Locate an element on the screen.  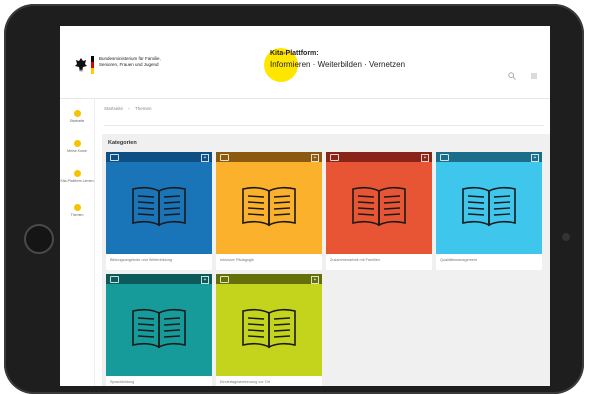
section-title: Kategorien is located at coordinates (122, 143).